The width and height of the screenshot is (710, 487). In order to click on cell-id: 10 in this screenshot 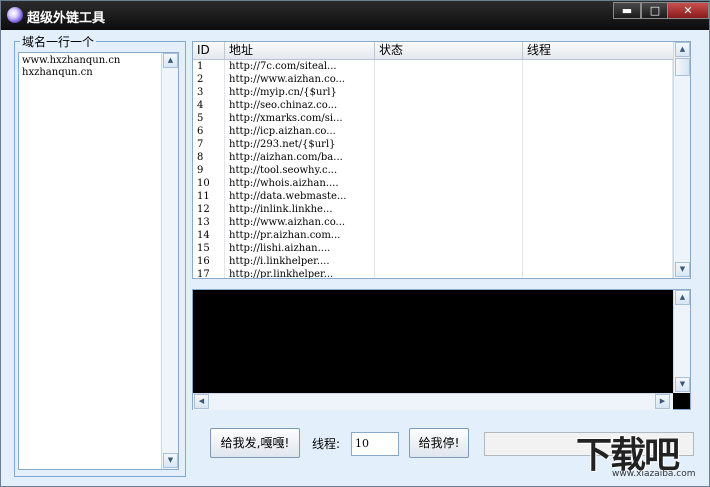, I will do `click(209, 183)`.